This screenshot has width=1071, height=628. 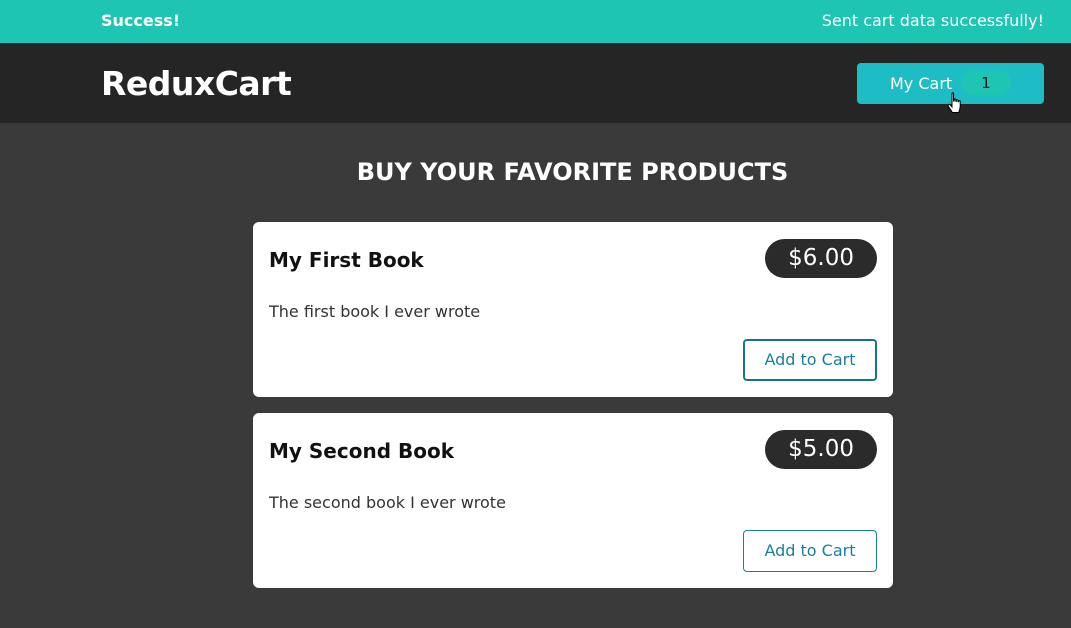 I want to click on product-name: My Second Book, so click(x=362, y=451).